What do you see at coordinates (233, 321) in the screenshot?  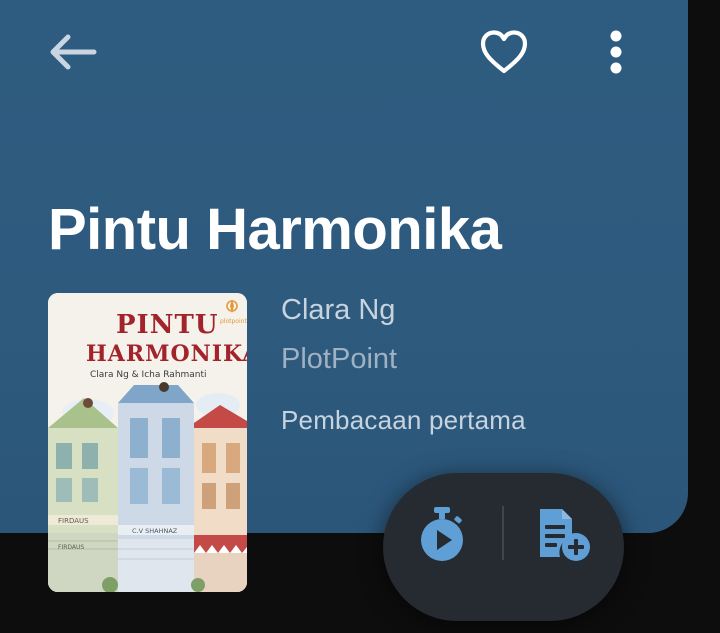 I see `cover-publisher-logo-text: plotpoint` at bounding box center [233, 321].